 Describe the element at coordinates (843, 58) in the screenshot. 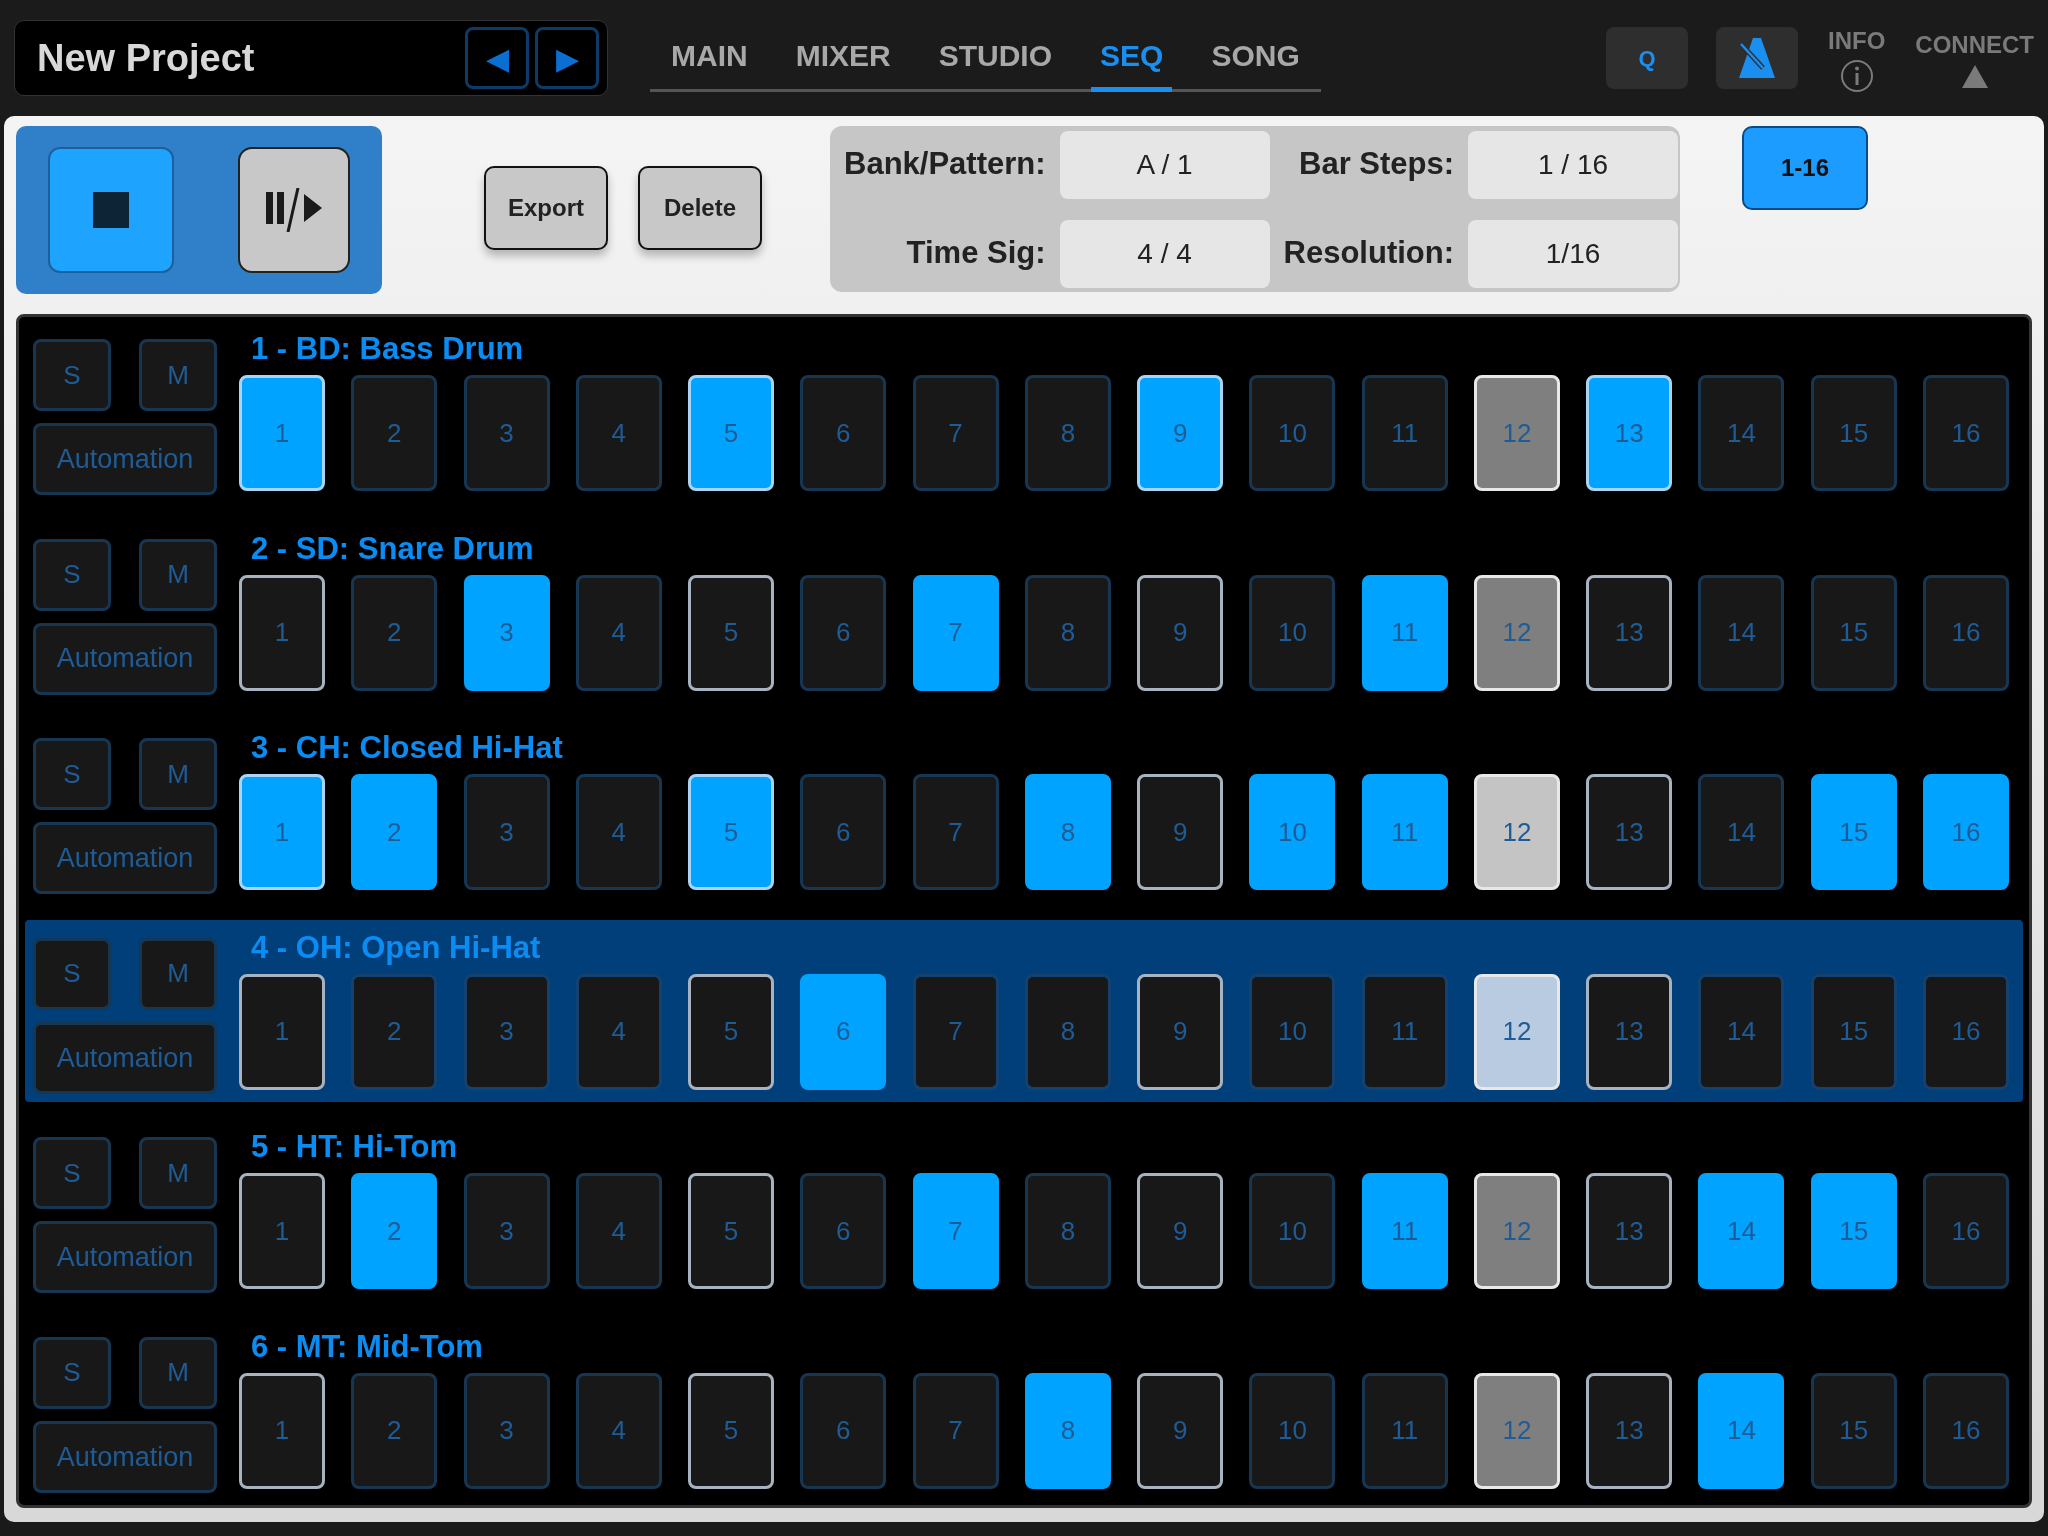

I see `nav-tab: MIXER` at that location.